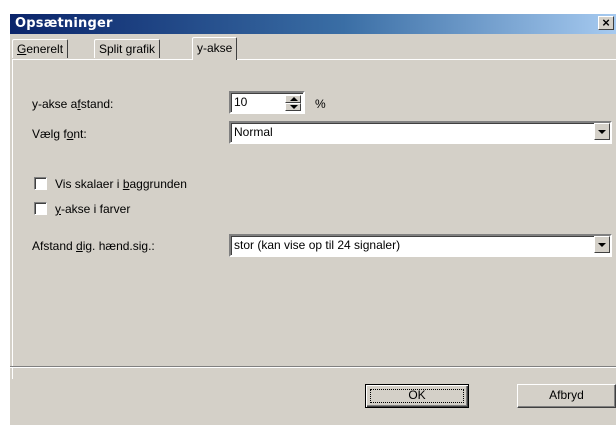 The height and width of the screenshot is (425, 616). Describe the element at coordinates (420, 245) in the screenshot. I see `digital-spacing-select: stor (kan vise op til 24 signaler)` at that location.